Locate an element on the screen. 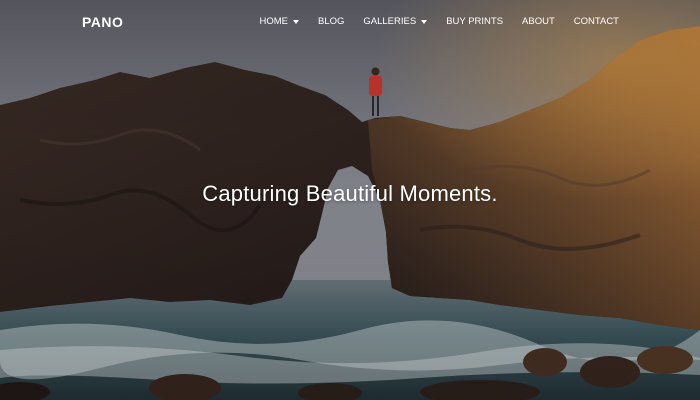  nav-item-label: BLOG is located at coordinates (331, 21).